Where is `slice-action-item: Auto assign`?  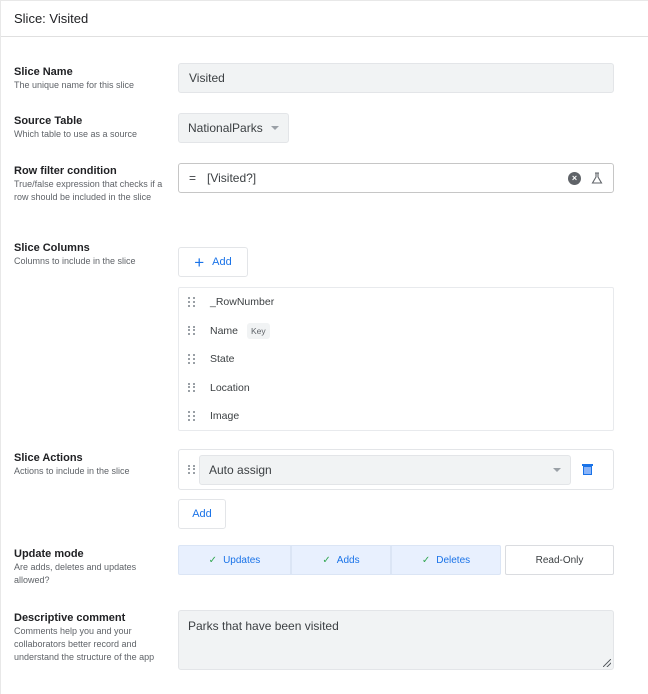
slice-action-item: Auto assign is located at coordinates (396, 469).